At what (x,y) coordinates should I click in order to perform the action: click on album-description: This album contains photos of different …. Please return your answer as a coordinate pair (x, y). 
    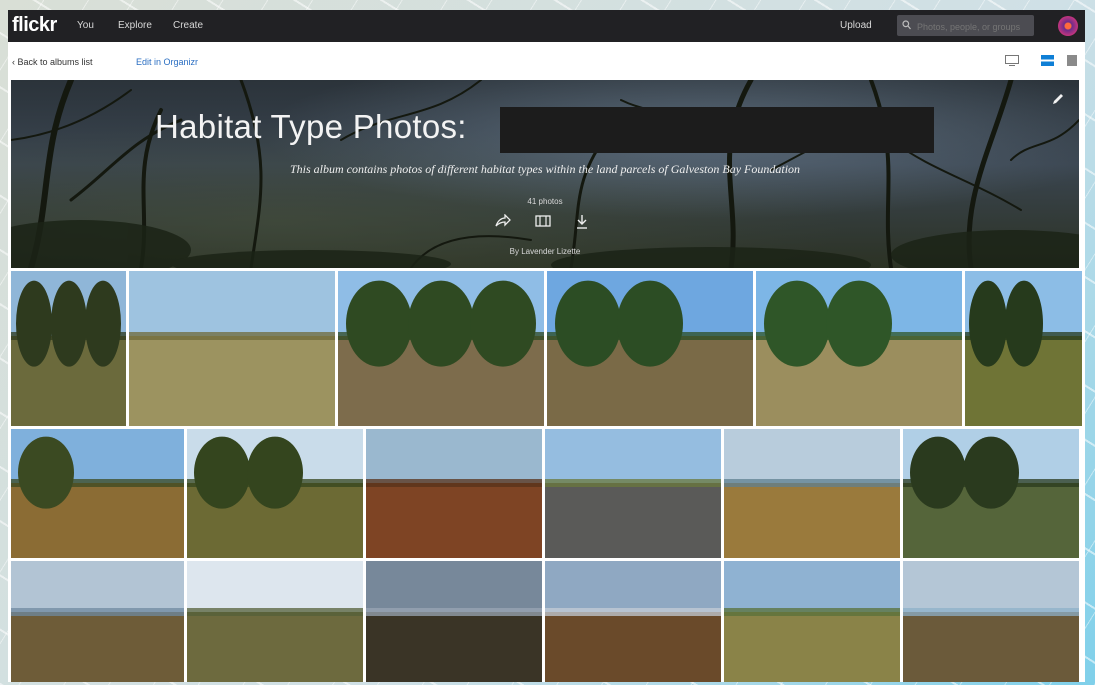
    Looking at the image, I should click on (545, 169).